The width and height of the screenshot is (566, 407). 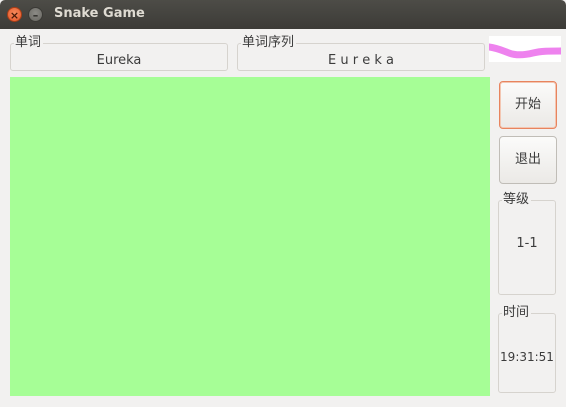 I want to click on close-window-button: ×, so click(x=14, y=14).